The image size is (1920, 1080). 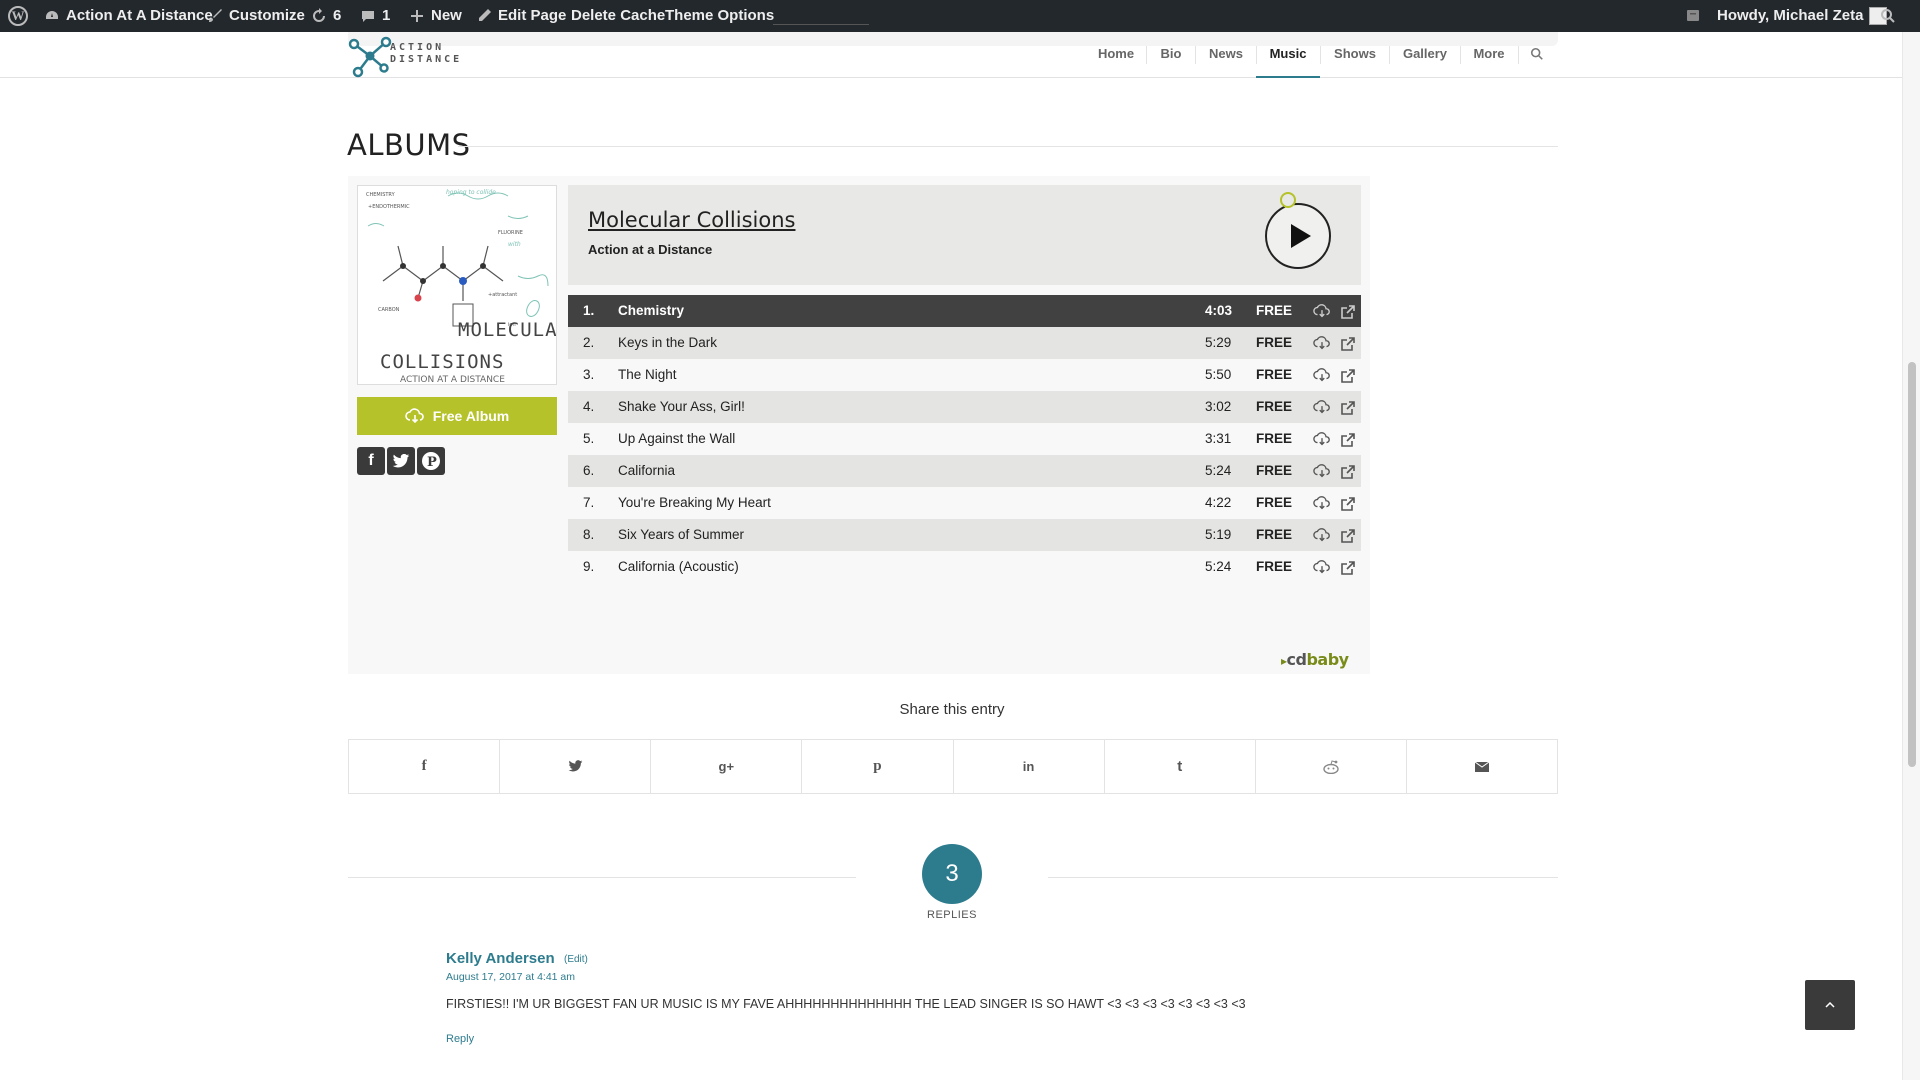 I want to click on track-row: 9. California (Acoustic) 5:24 FREE, so click(x=964, y=567).